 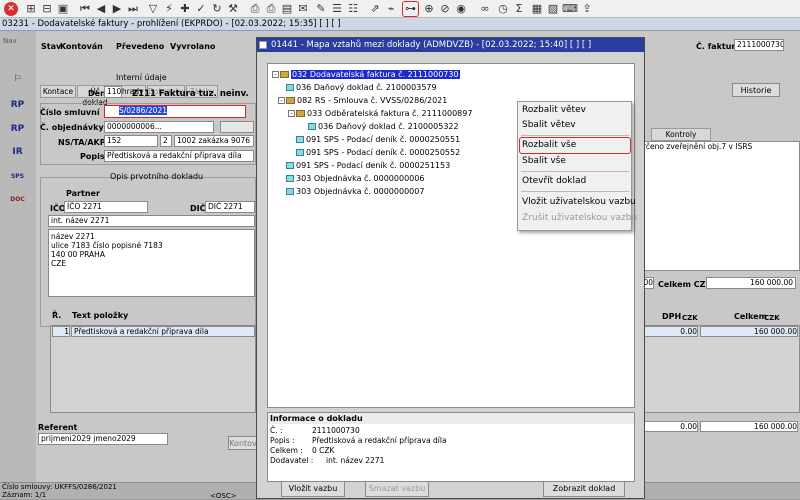 What do you see at coordinates (549, 145) in the screenshot?
I see `menu-item-rozbalit-vse: Rozbalit vše` at bounding box center [549, 145].